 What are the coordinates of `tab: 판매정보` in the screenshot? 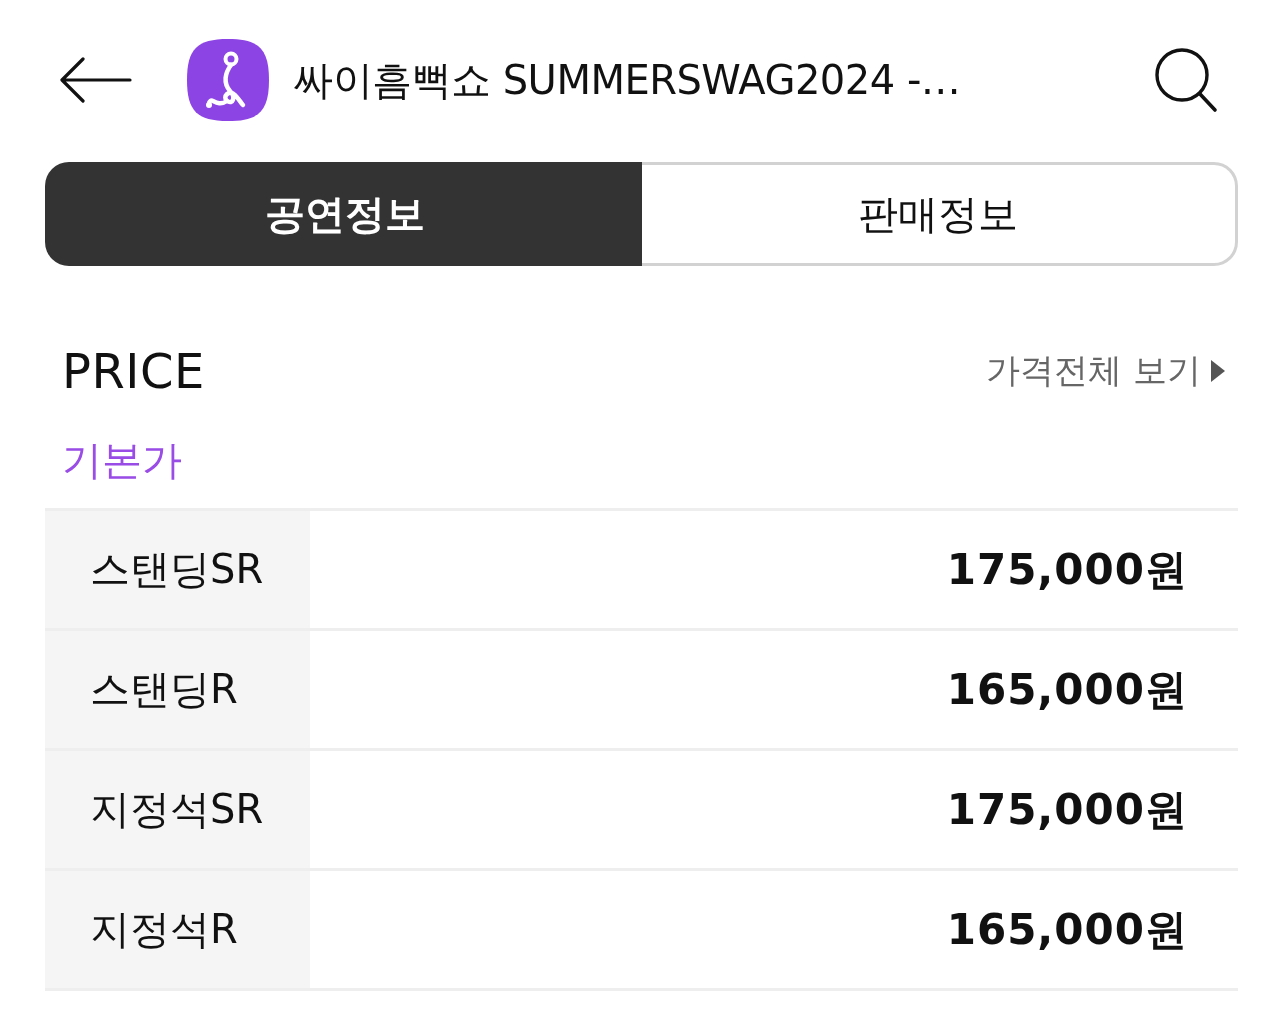 It's located at (939, 214).